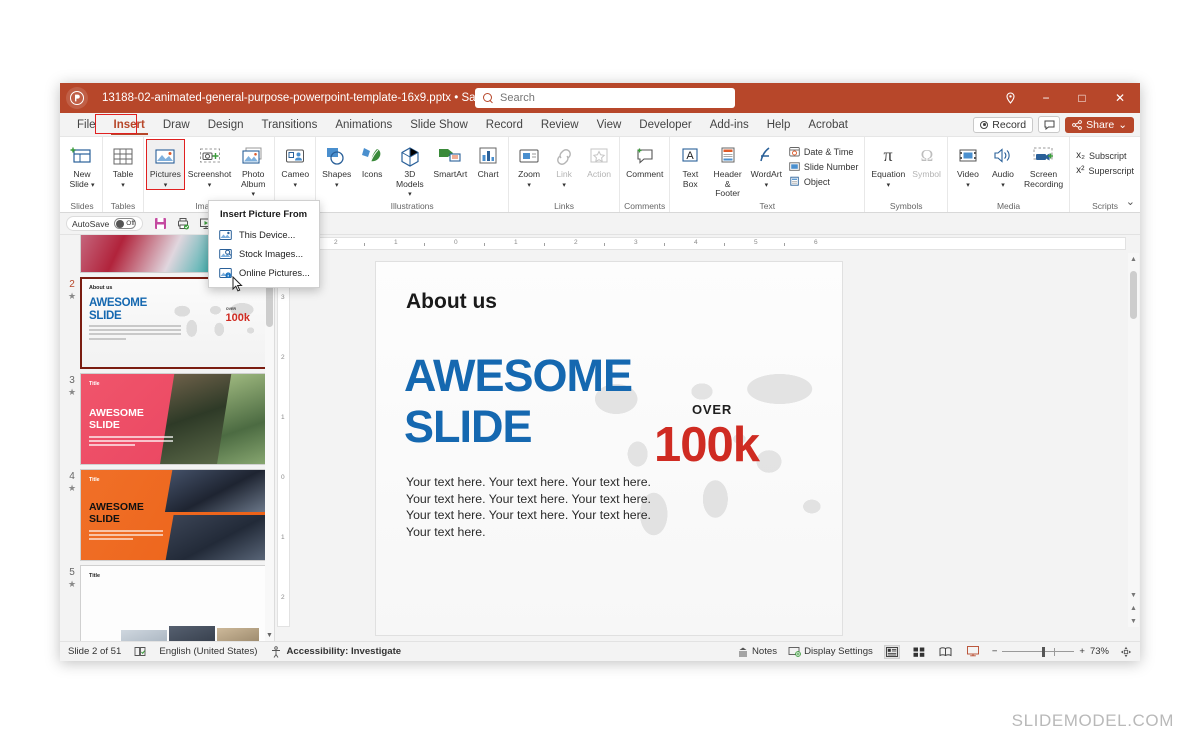 This screenshot has height=743, width=1200. What do you see at coordinates (283, 297) in the screenshot?
I see `vruler-tick-3t: 3` at bounding box center [283, 297].